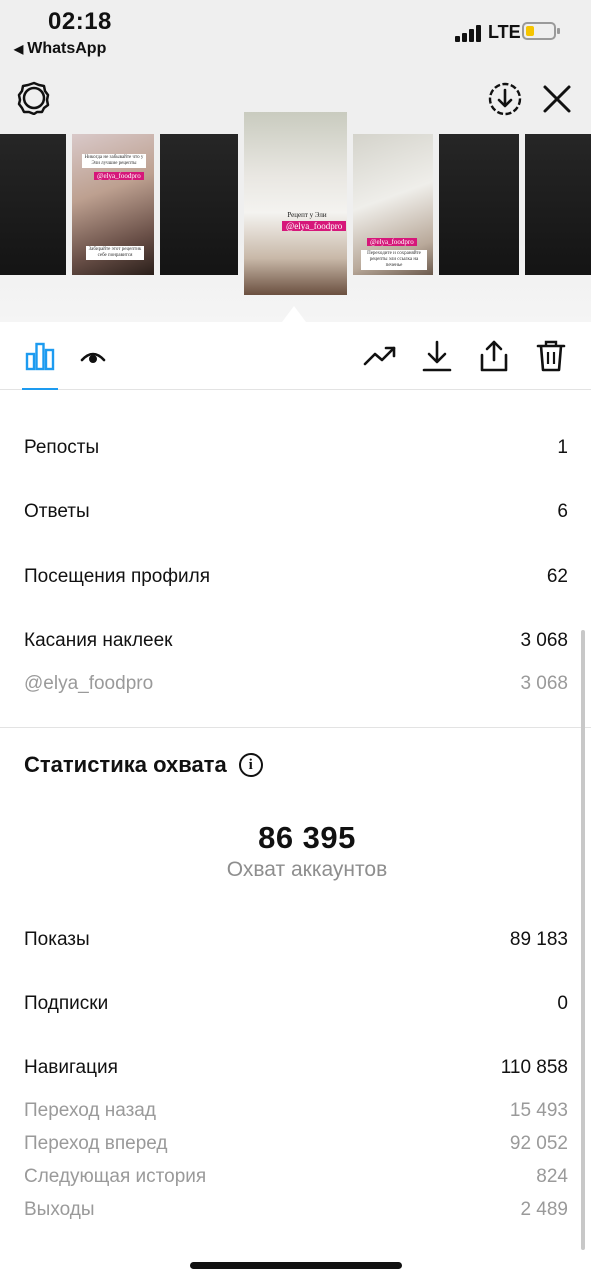 This screenshot has width=591, height=1280. Describe the element at coordinates (557, 576) in the screenshot. I see `stat-value: 62` at that location.